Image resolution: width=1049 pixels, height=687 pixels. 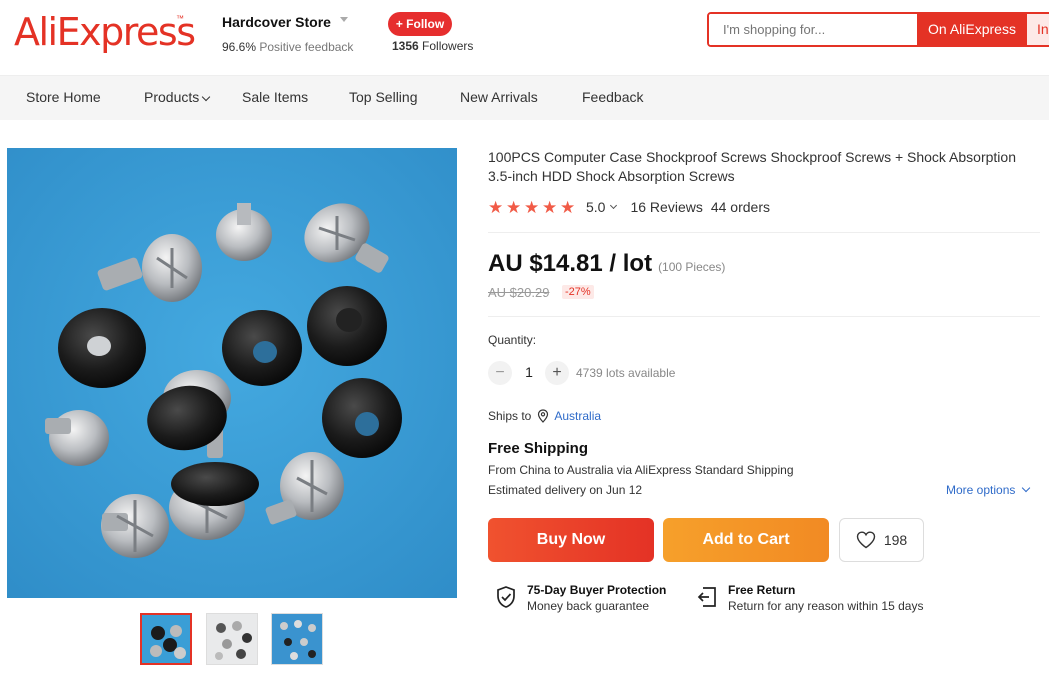 I want to click on nav-sale-items: Sale Items, so click(x=275, y=97).